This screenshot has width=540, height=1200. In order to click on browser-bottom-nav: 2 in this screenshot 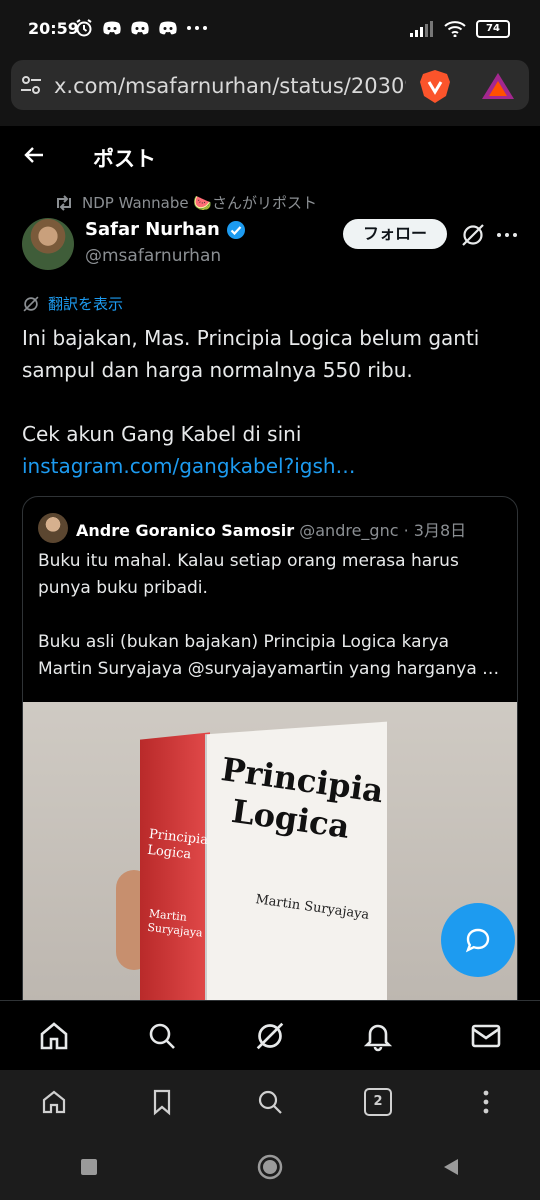, I will do `click(270, 1102)`.